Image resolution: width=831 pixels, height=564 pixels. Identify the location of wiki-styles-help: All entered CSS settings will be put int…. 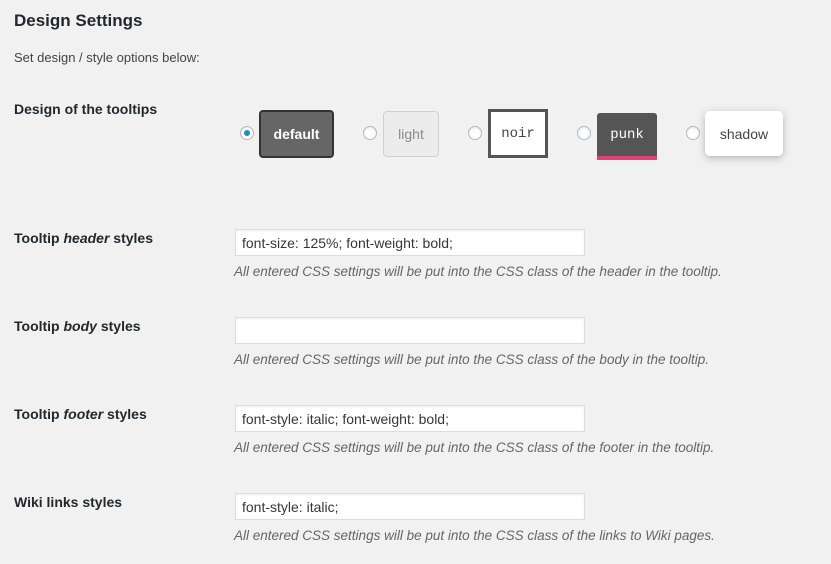
(474, 535).